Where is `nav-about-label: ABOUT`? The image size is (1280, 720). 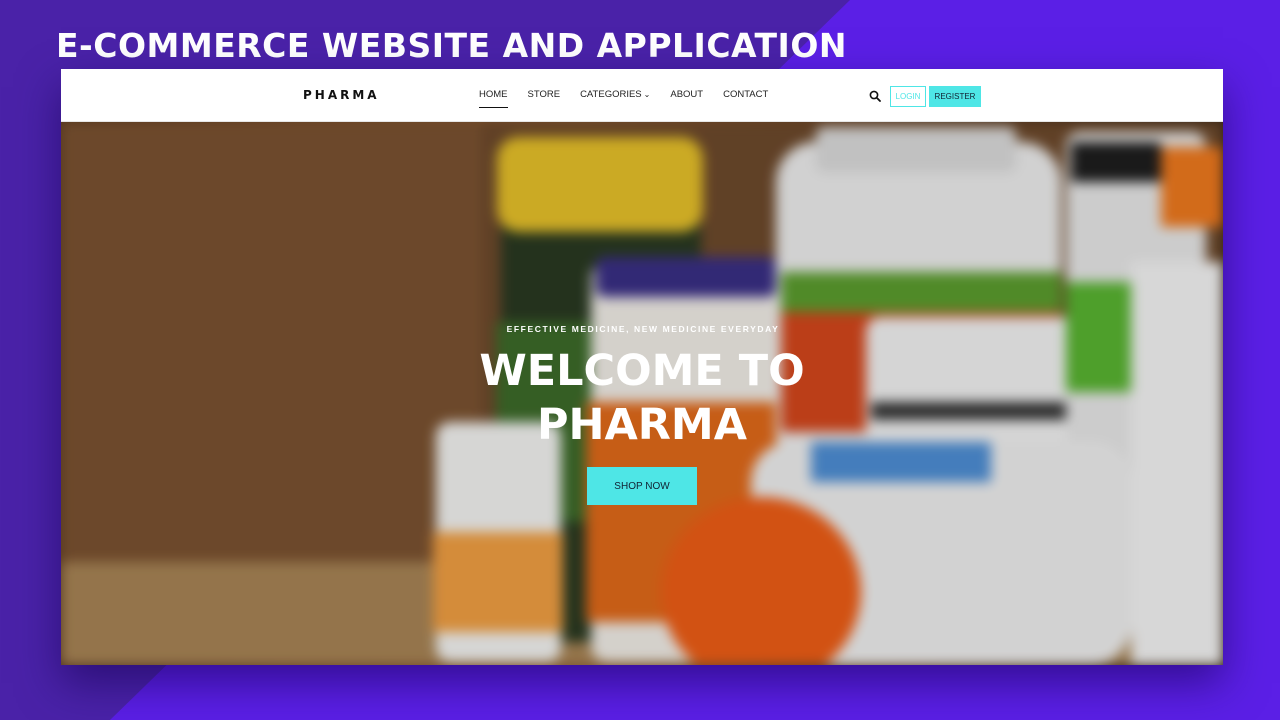
nav-about-label: ABOUT is located at coordinates (687, 94).